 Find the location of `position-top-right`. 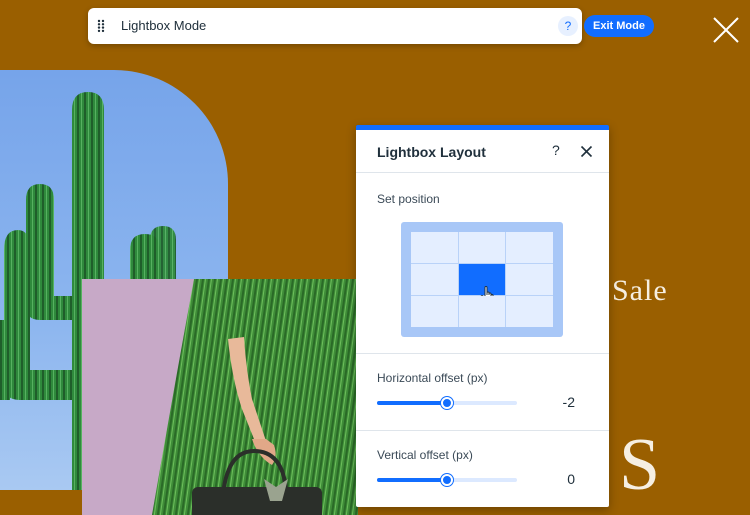

position-top-right is located at coordinates (529, 247).